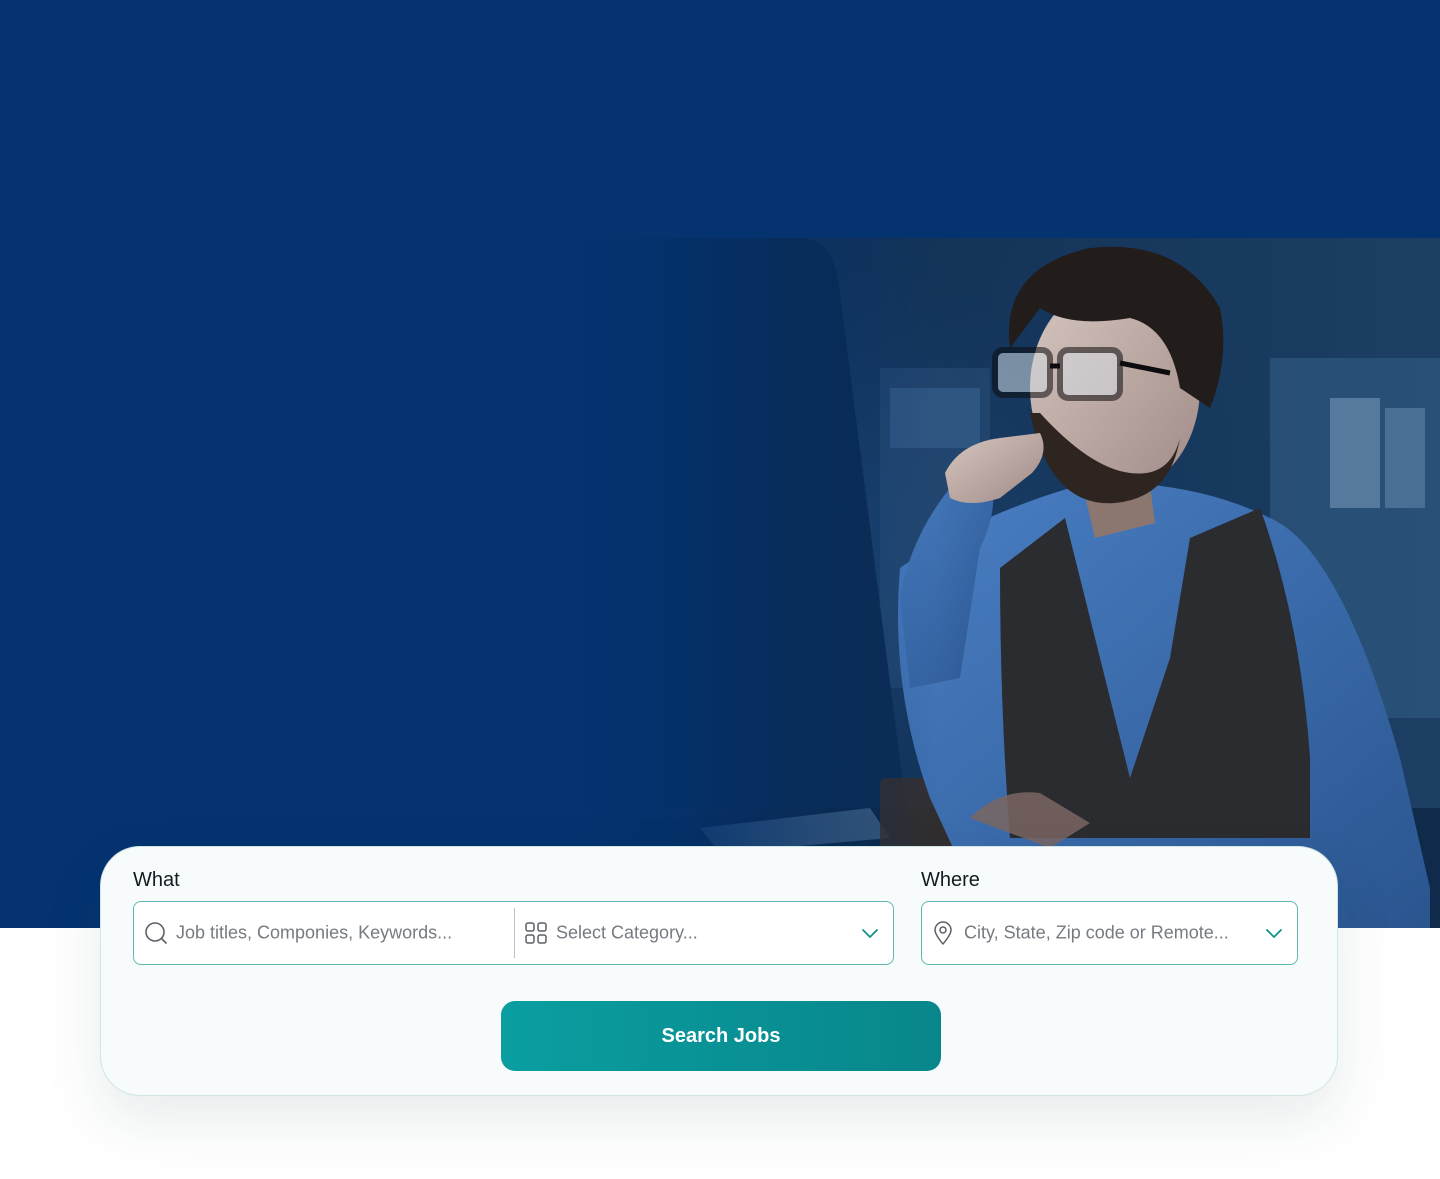 The height and width of the screenshot is (1179, 1440). Describe the element at coordinates (156, 880) in the screenshot. I see `what-label: What` at that location.